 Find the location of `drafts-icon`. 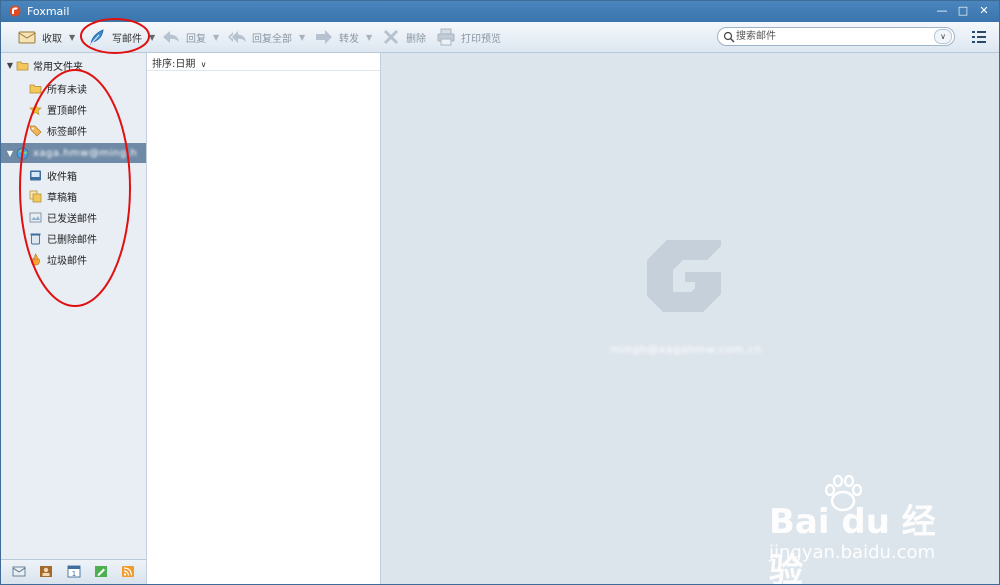

drafts-icon is located at coordinates (35, 196).